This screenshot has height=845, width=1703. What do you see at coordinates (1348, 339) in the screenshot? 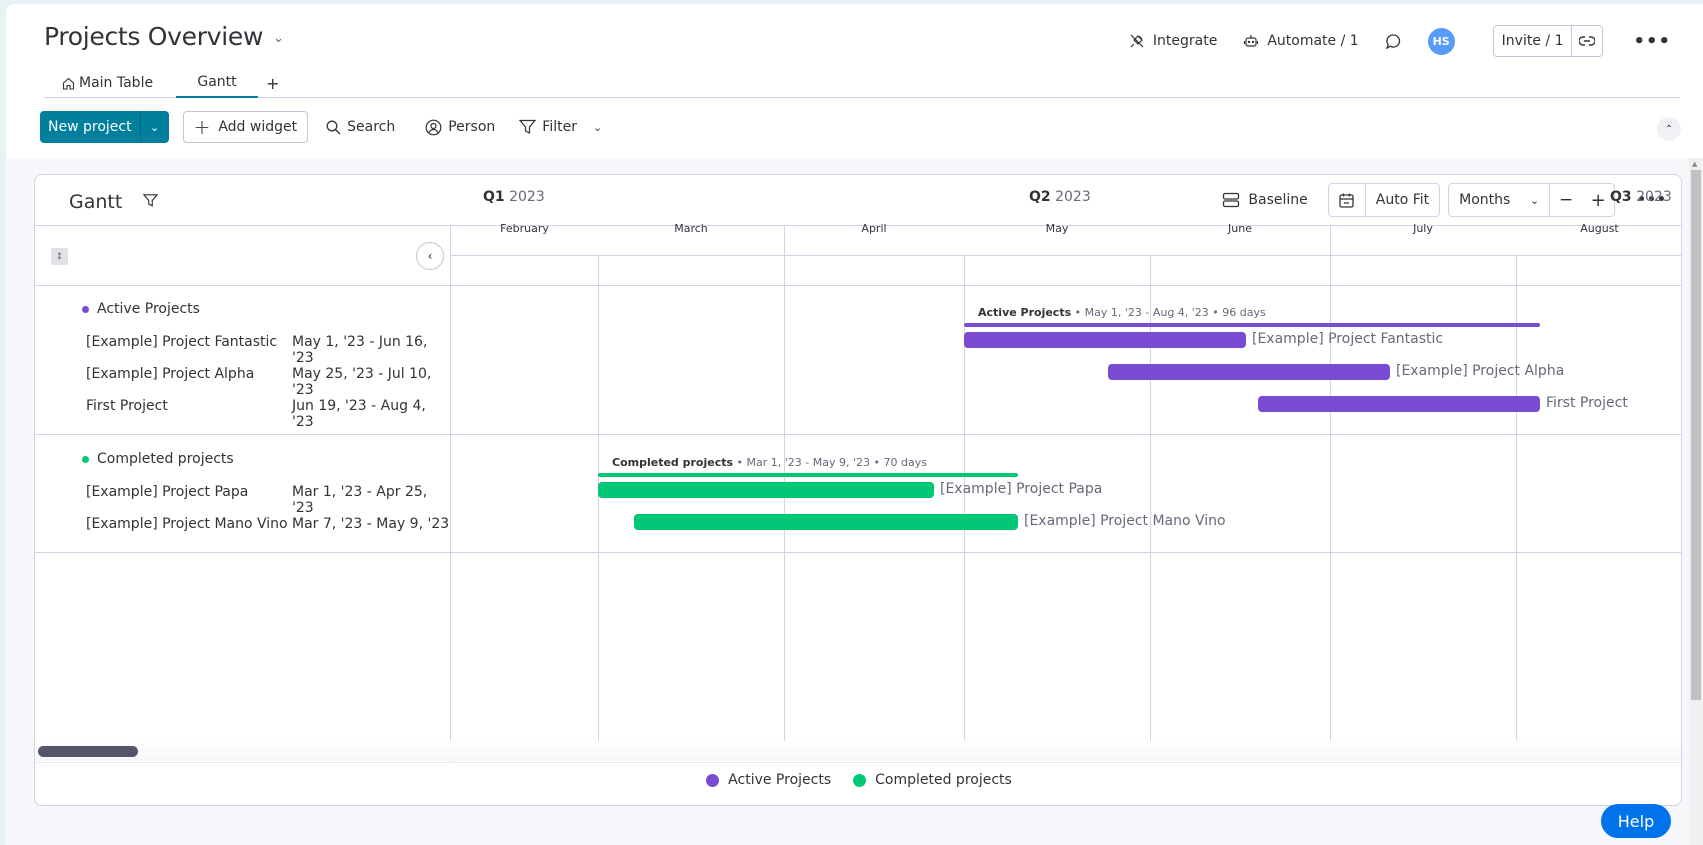
I see `gantt-bar-label: [Example] Project Fantastic` at bounding box center [1348, 339].